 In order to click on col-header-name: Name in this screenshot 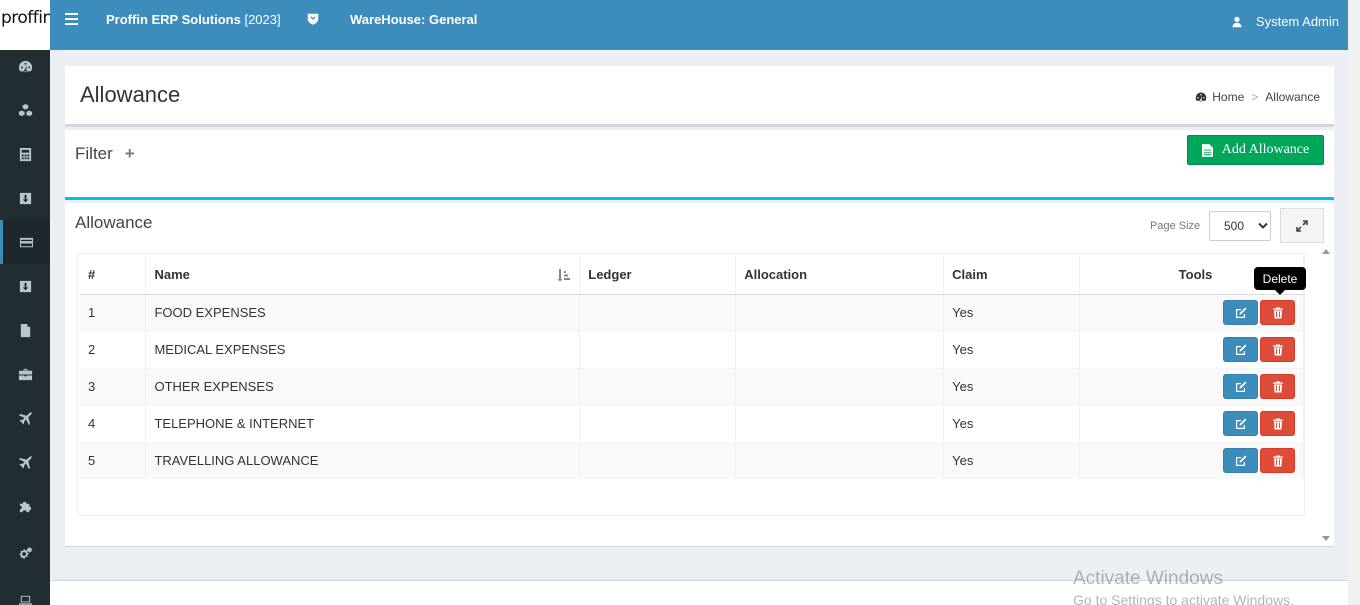, I will do `click(363, 275)`.